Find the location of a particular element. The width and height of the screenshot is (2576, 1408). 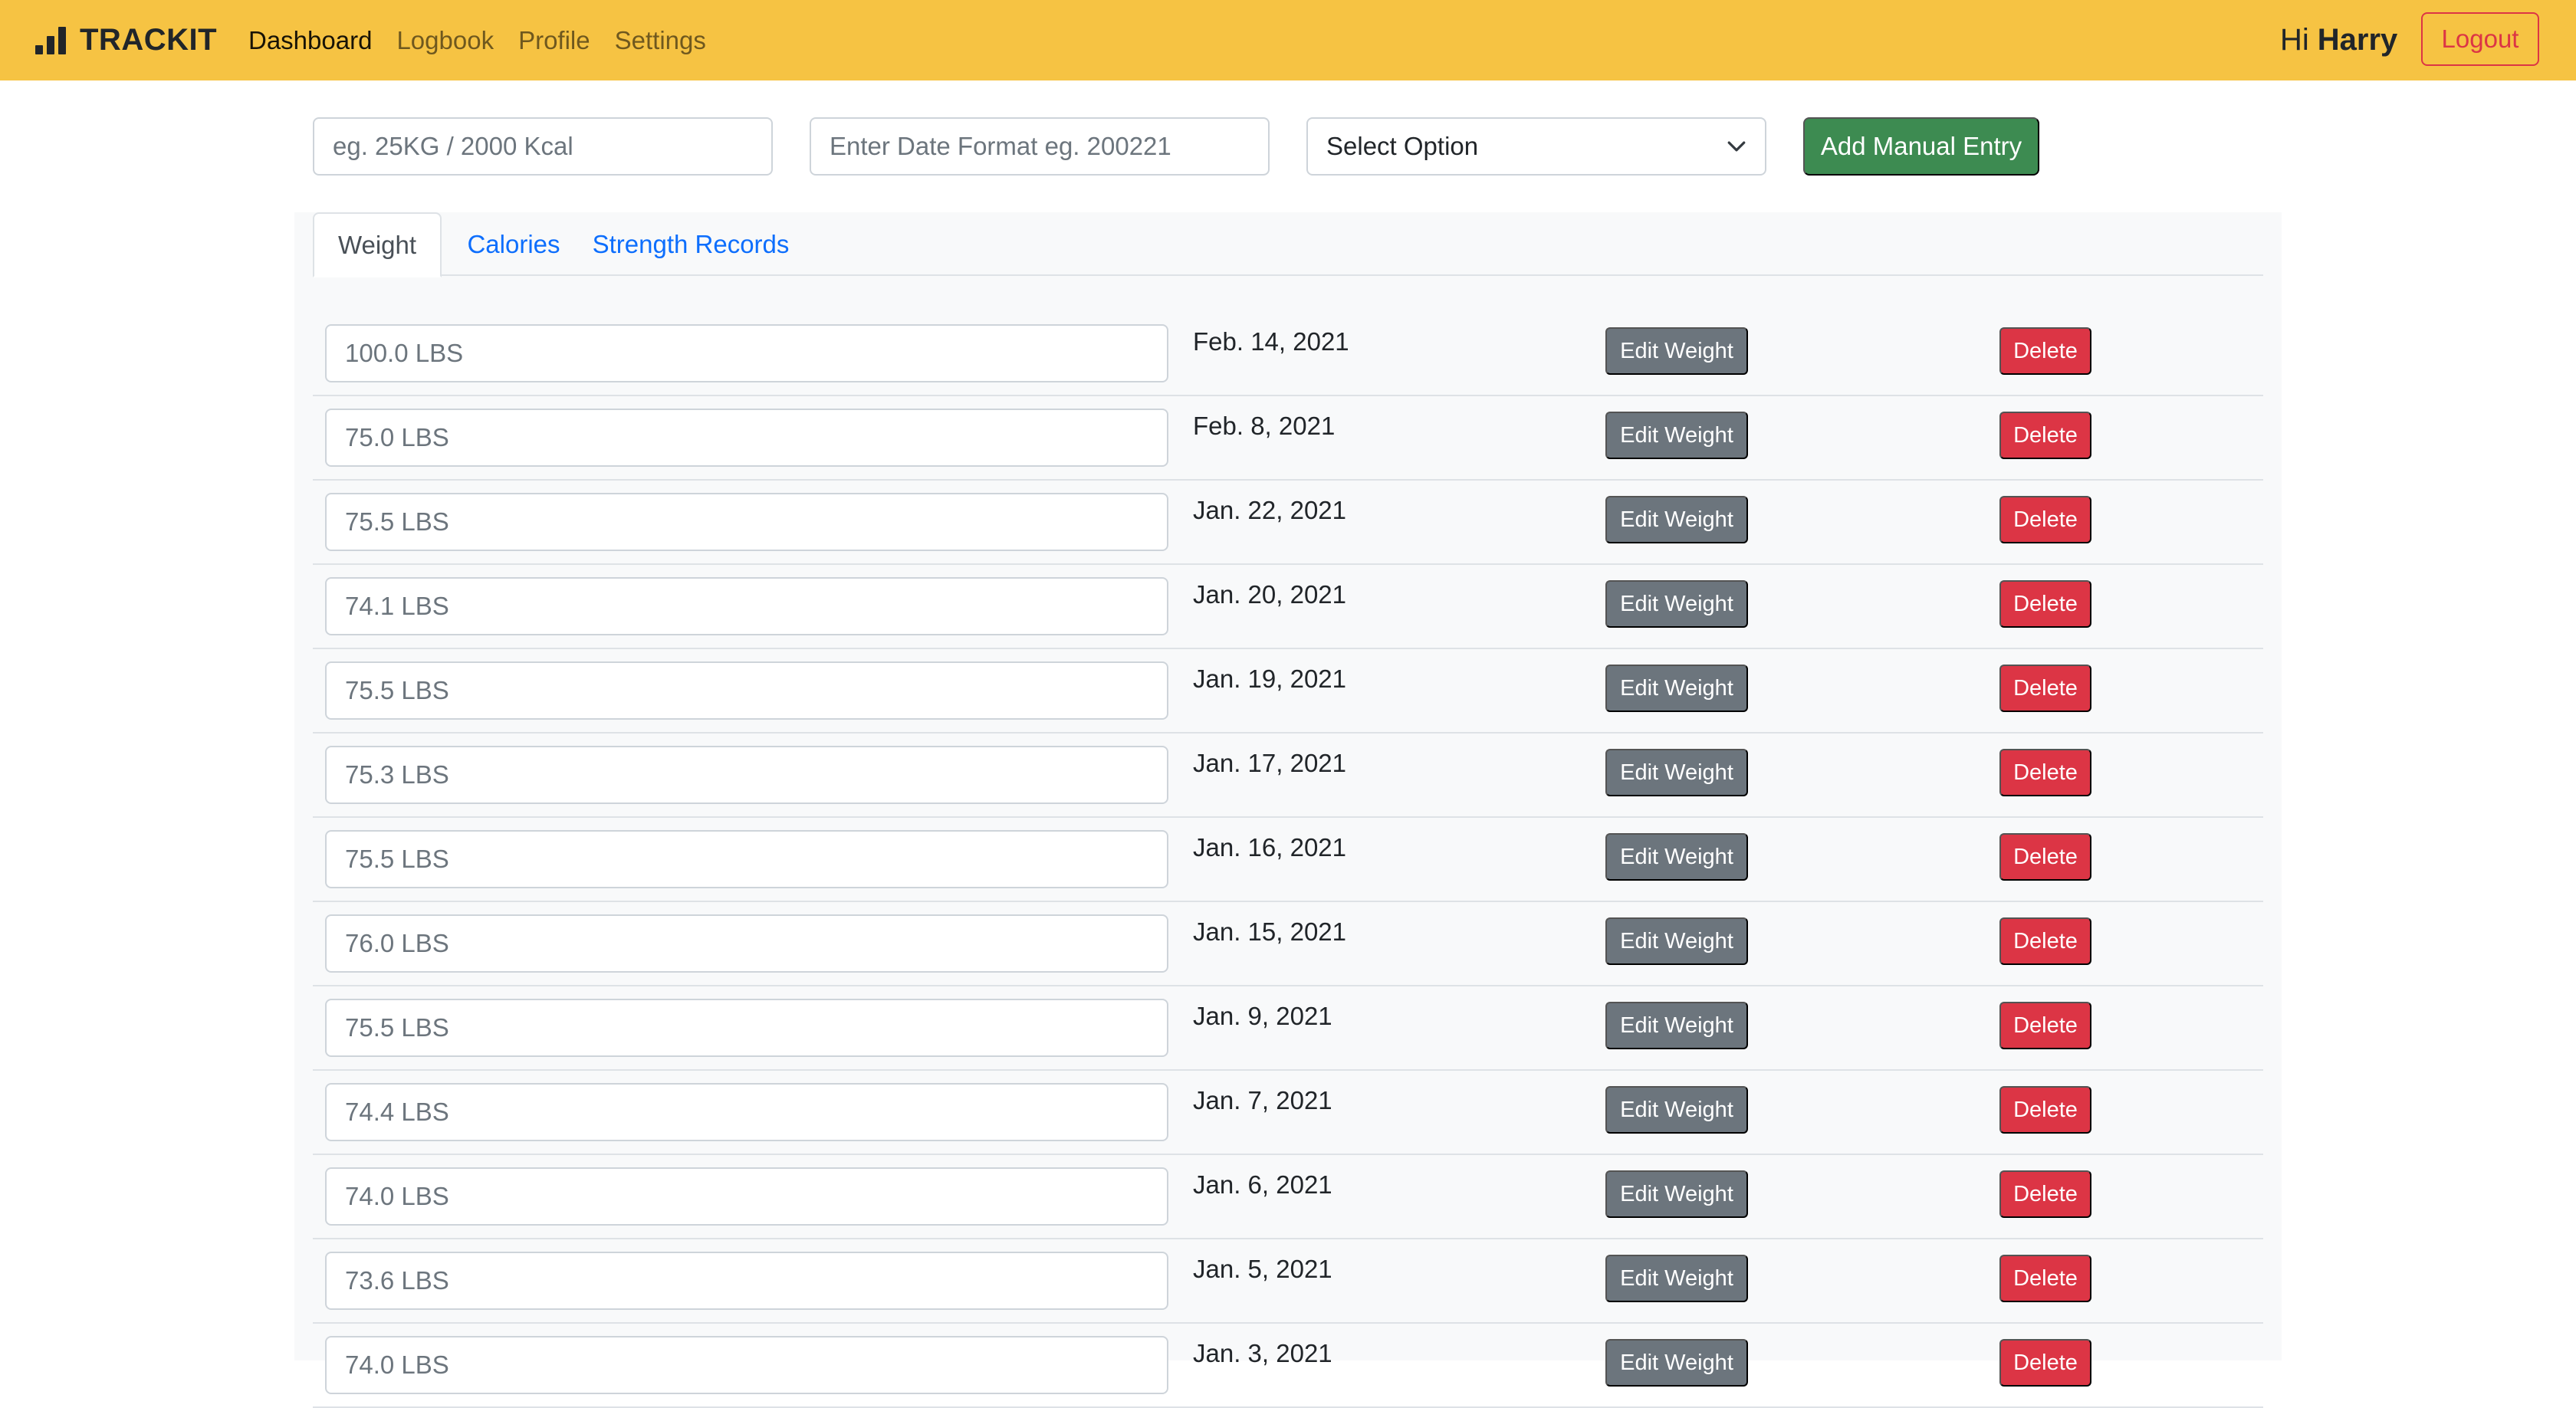

weight-row: 74.0 LBS Jan. 6, 2021 Edit Weight Delete is located at coordinates (1288, 1197).